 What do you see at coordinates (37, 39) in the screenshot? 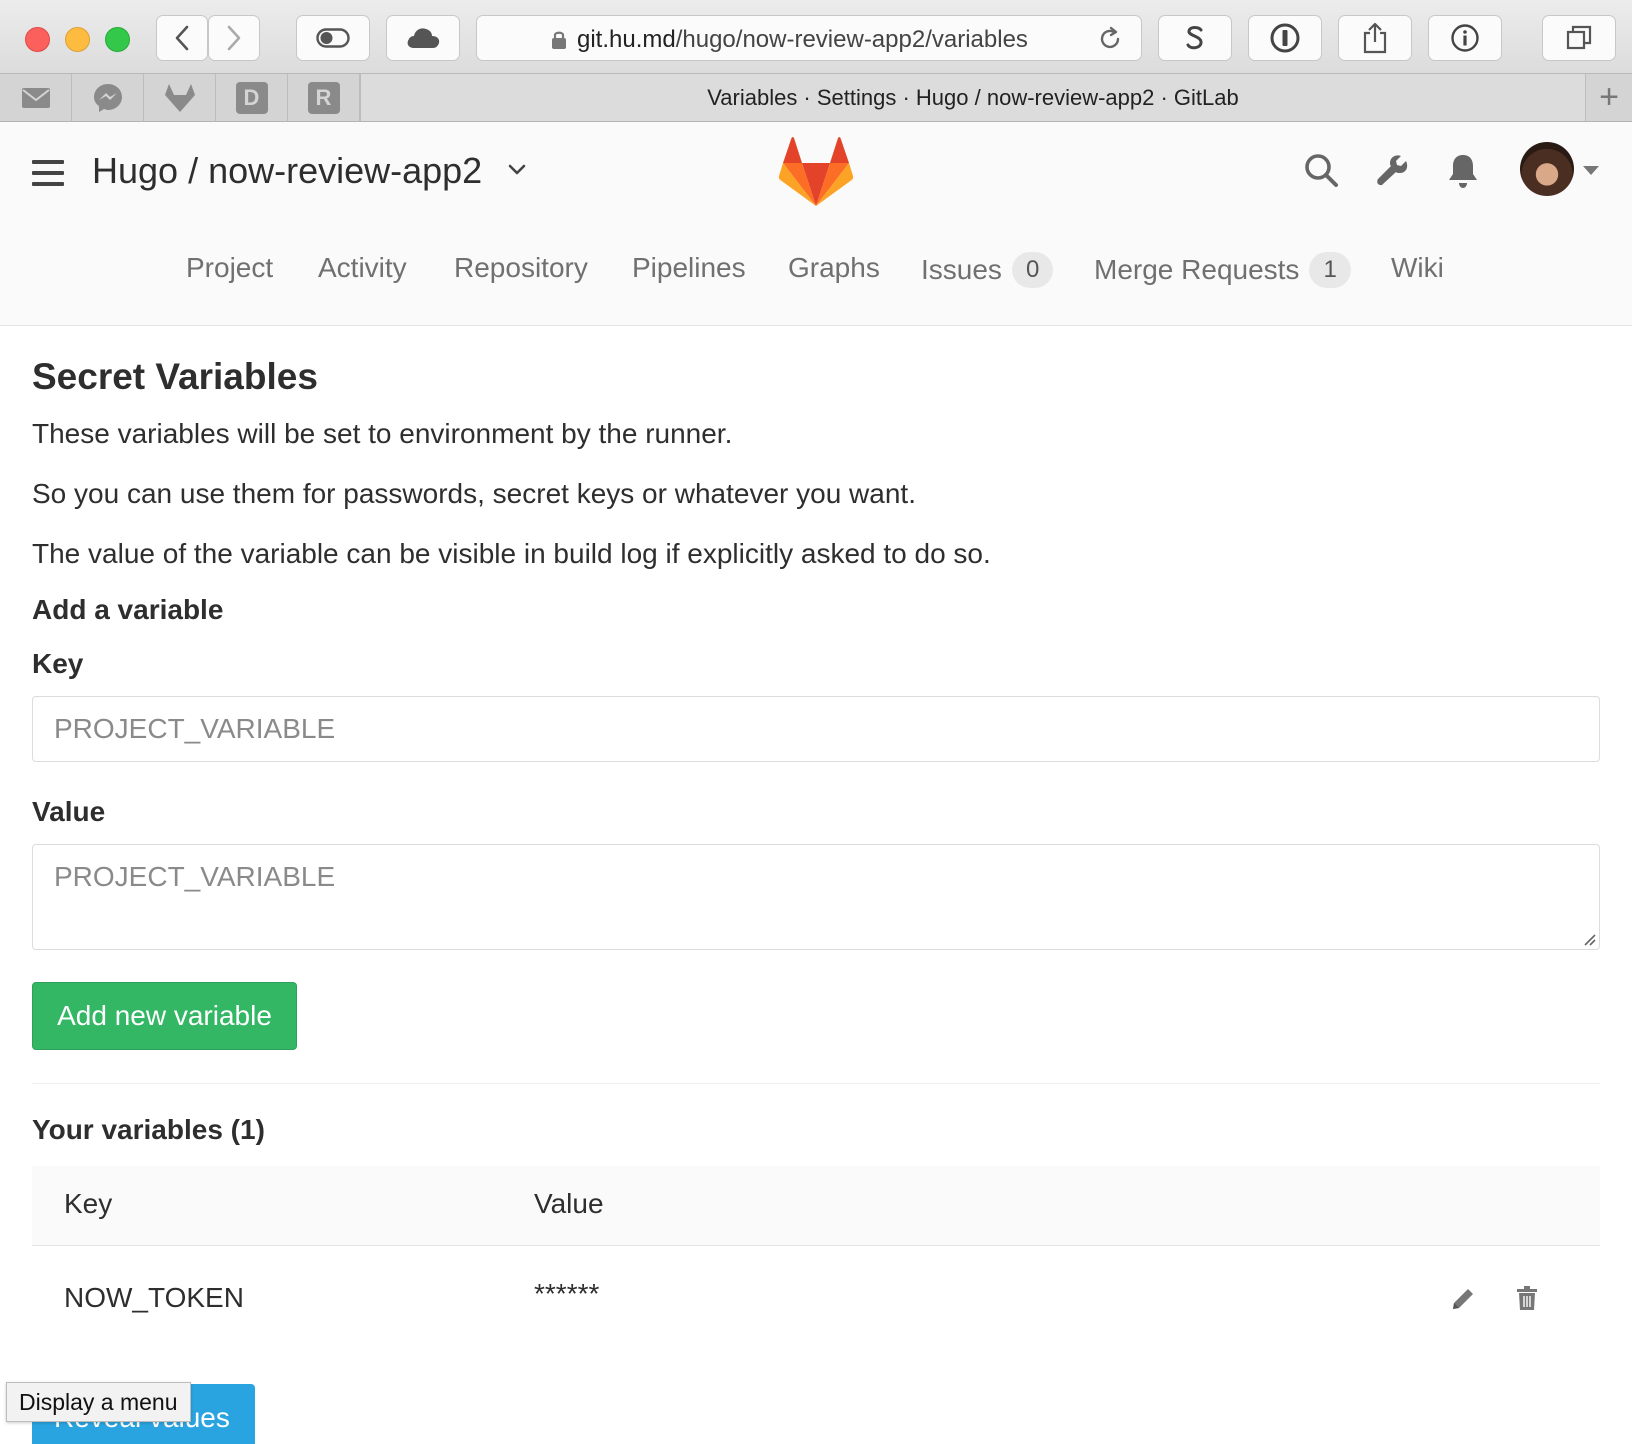
I see `close-window-button` at bounding box center [37, 39].